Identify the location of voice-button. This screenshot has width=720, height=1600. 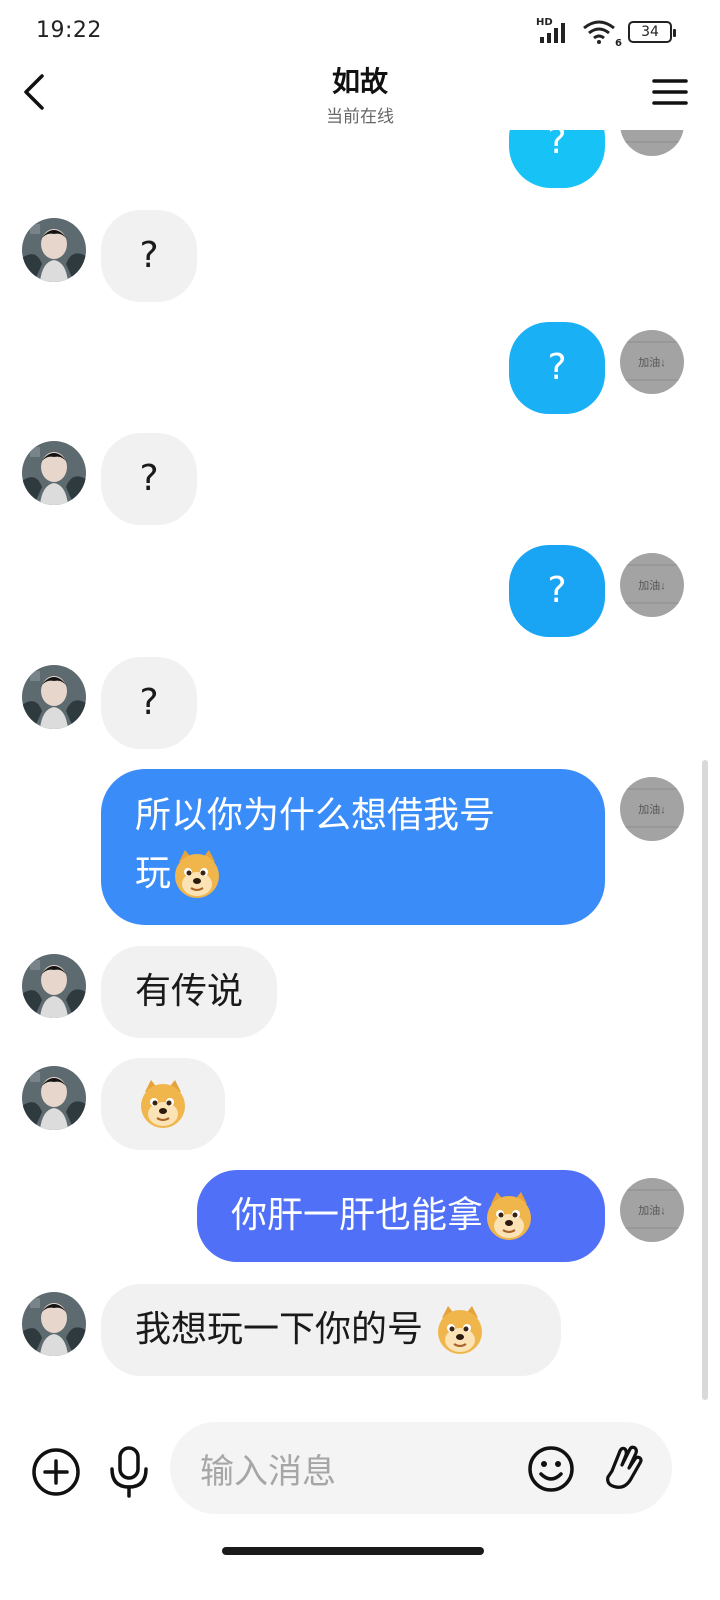
(129, 1472).